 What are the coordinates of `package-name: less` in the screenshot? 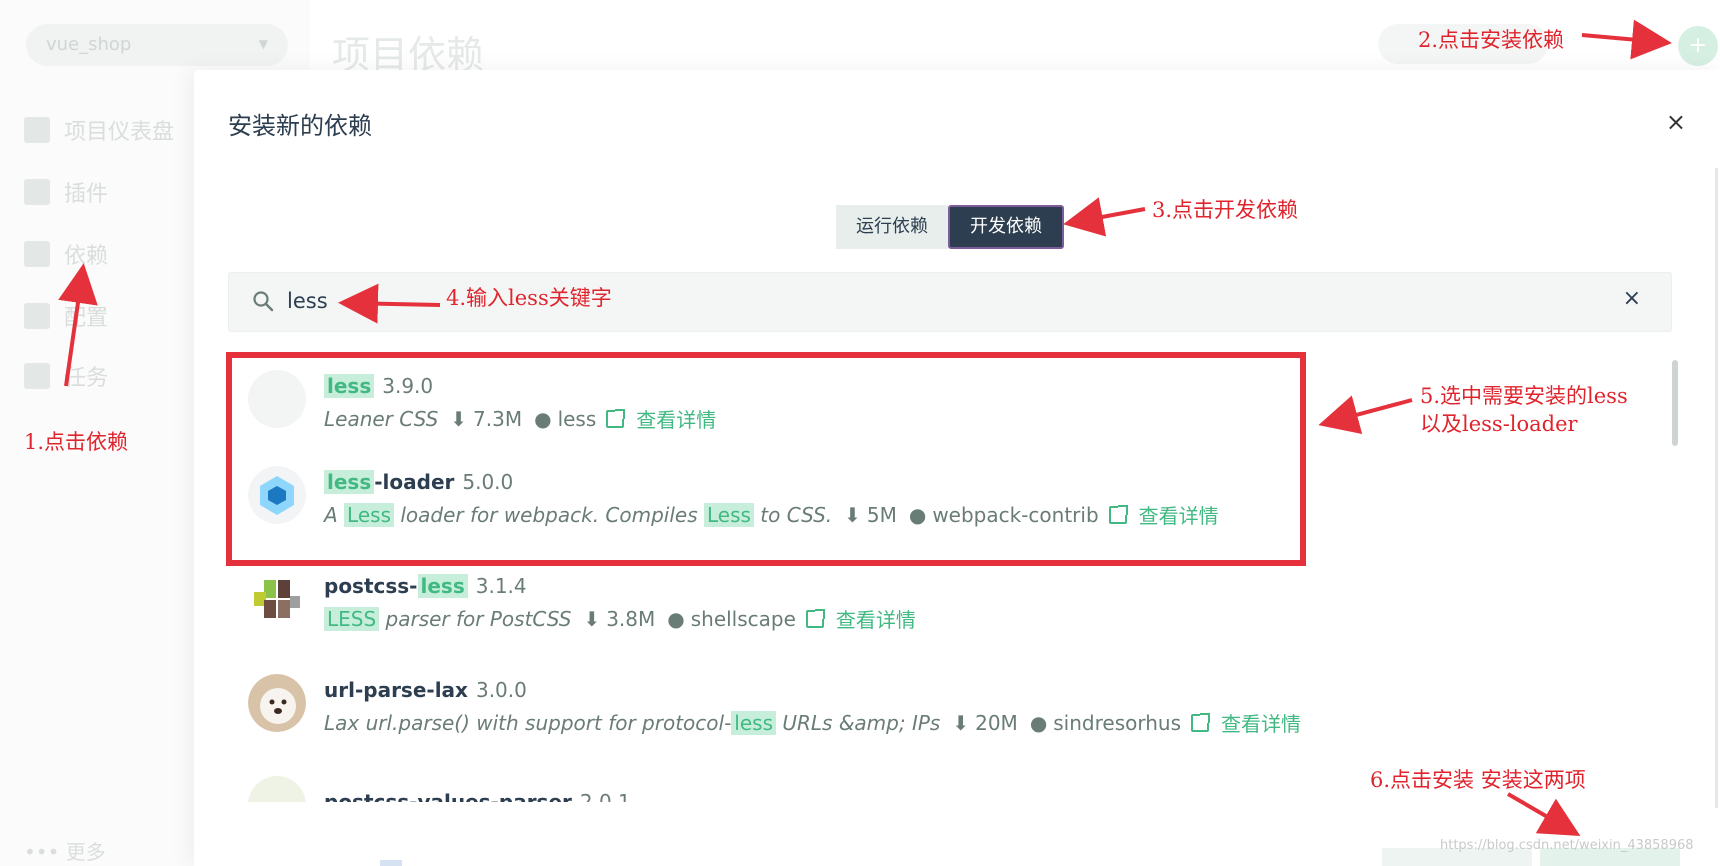 It's located at (349, 386).